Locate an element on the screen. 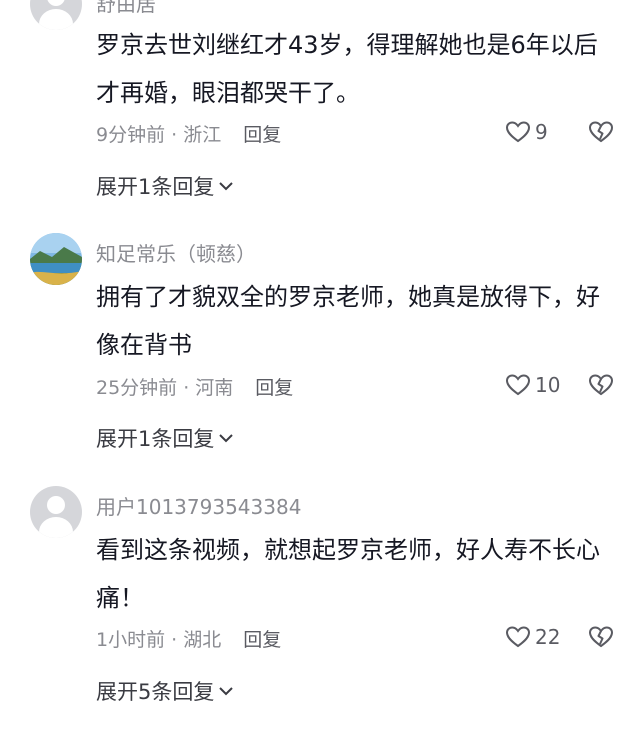  comment-text: 罗京去世刘继红才43岁，得理解她也是6年以后才再婚，眼泪都哭干了。 is located at coordinates (347, 69).